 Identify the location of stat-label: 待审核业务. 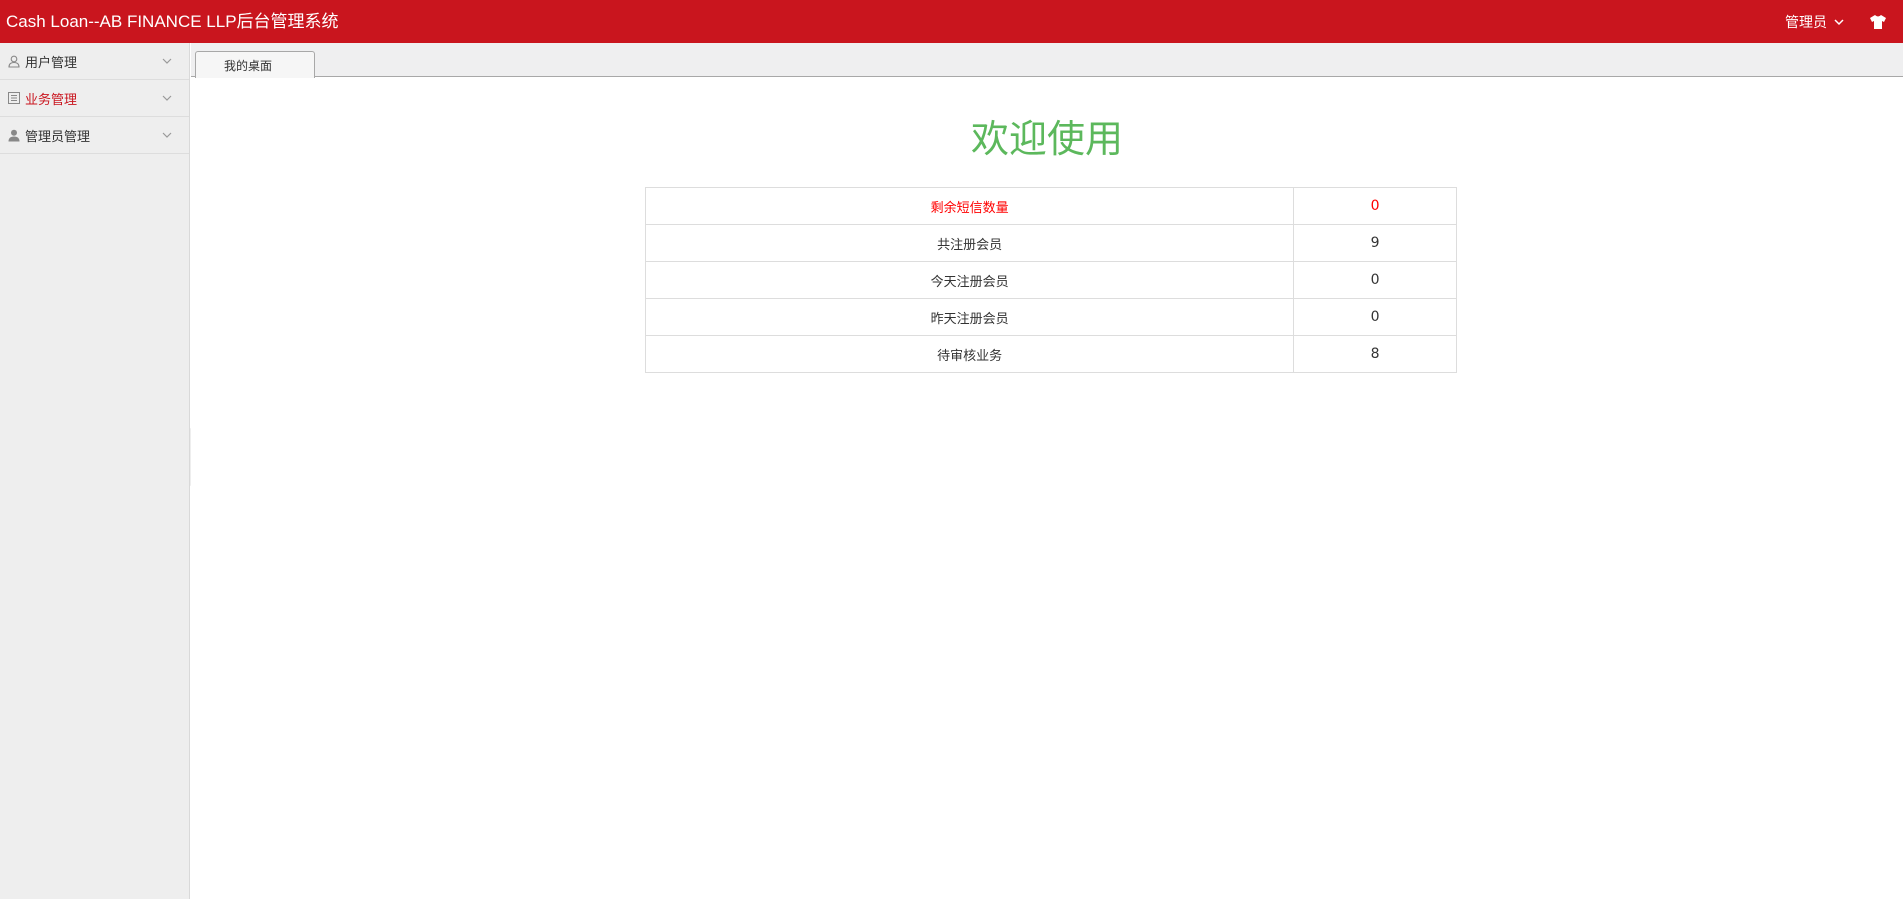
(969, 354).